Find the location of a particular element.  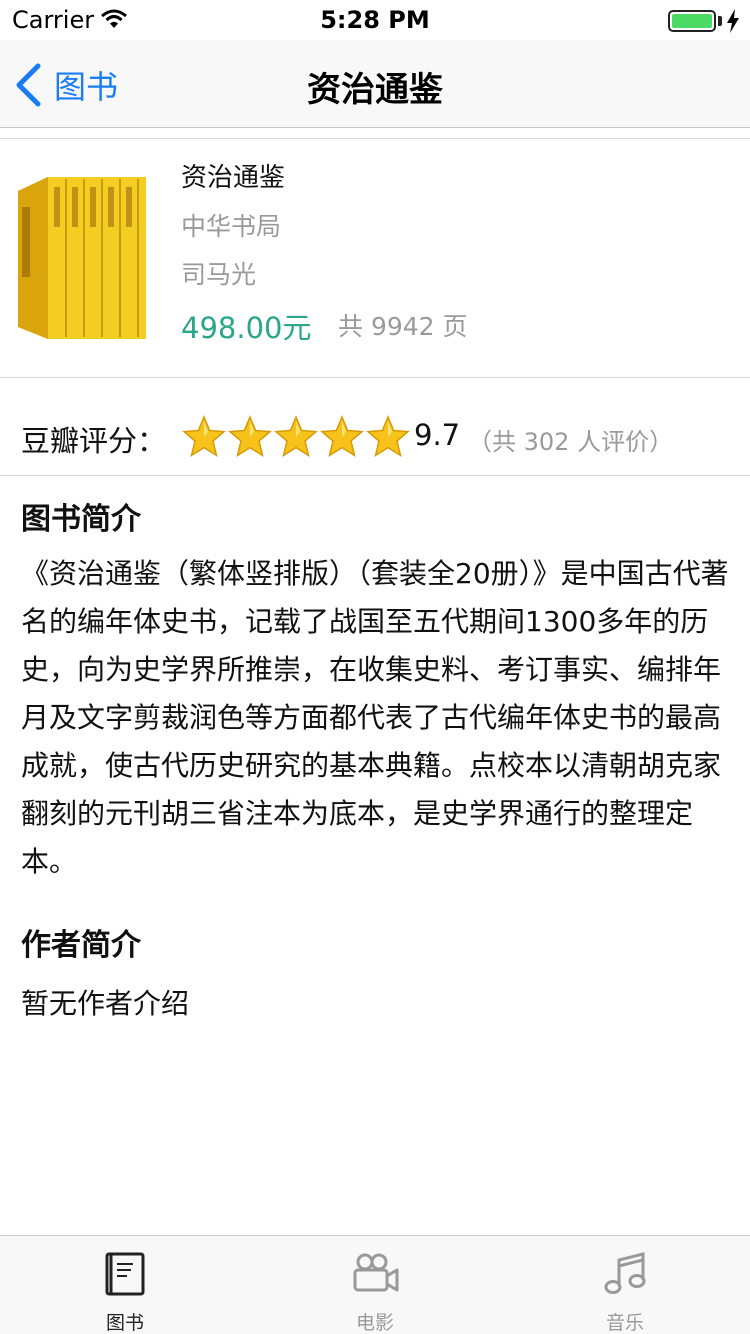

book-cover-image is located at coordinates (82, 258).